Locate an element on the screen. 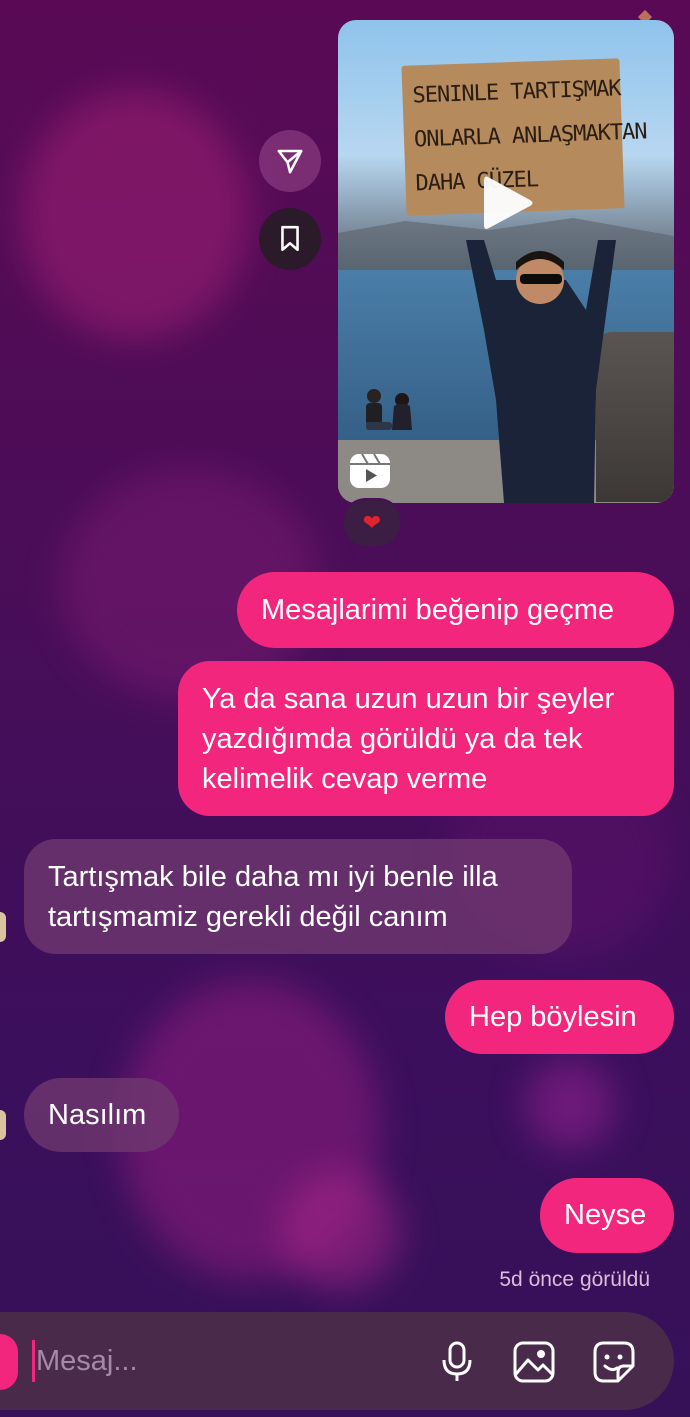 The image size is (690, 1417). sign-line: ONLARLA ANLAŞMAKTAN is located at coordinates (530, 136).